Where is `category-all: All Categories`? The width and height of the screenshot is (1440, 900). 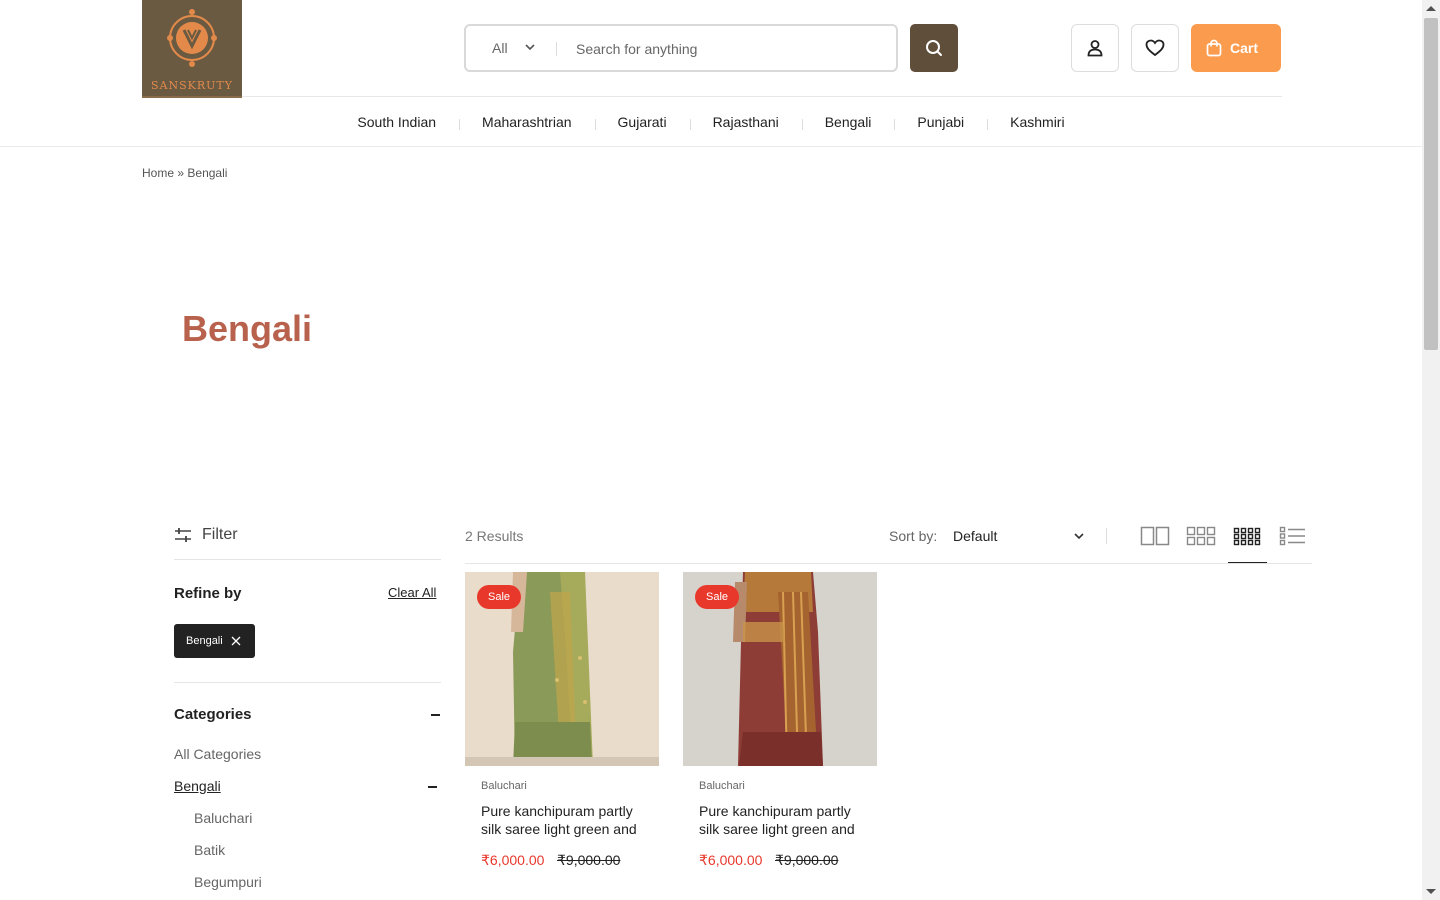 category-all: All Categories is located at coordinates (217, 754).